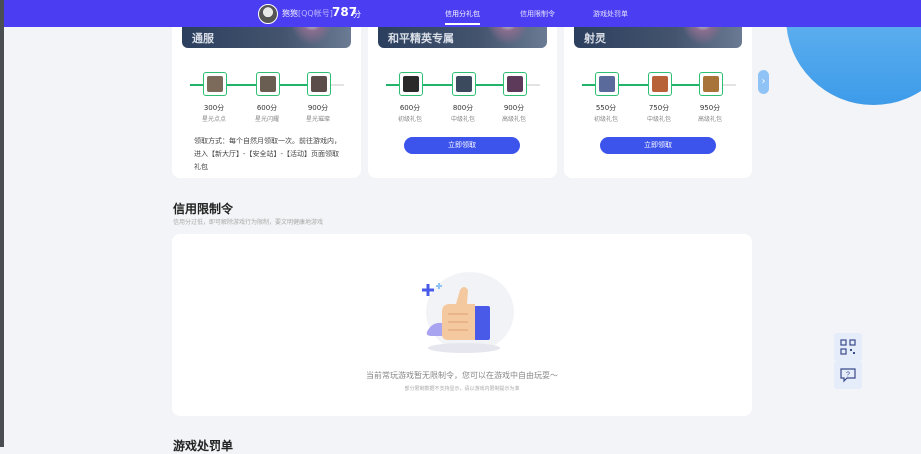 This screenshot has width=921, height=454. I want to click on avatar, so click(268, 14).